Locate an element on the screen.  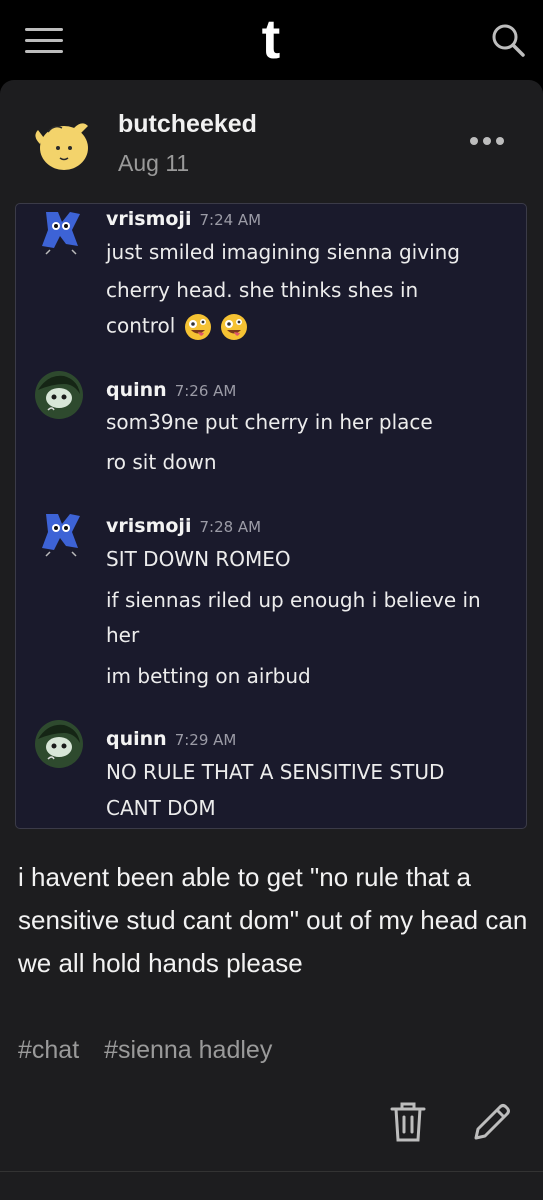
message-line: just smiled imagining sienna giving is located at coordinates (283, 252).